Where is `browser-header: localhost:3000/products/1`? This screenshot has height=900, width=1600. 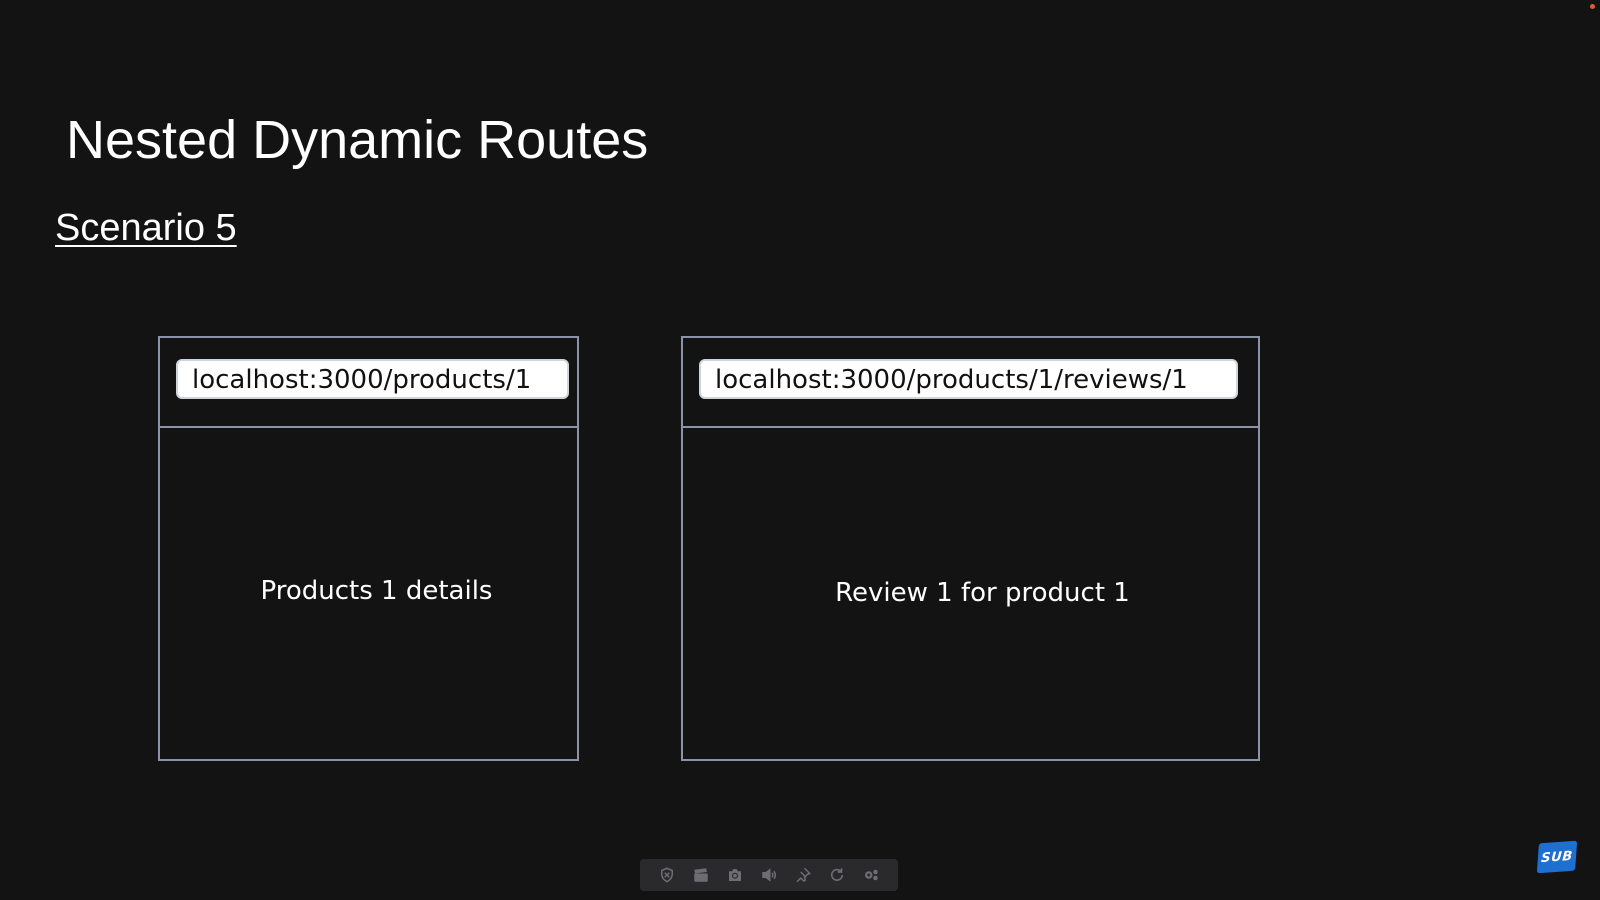
browser-header: localhost:3000/products/1 is located at coordinates (368, 383).